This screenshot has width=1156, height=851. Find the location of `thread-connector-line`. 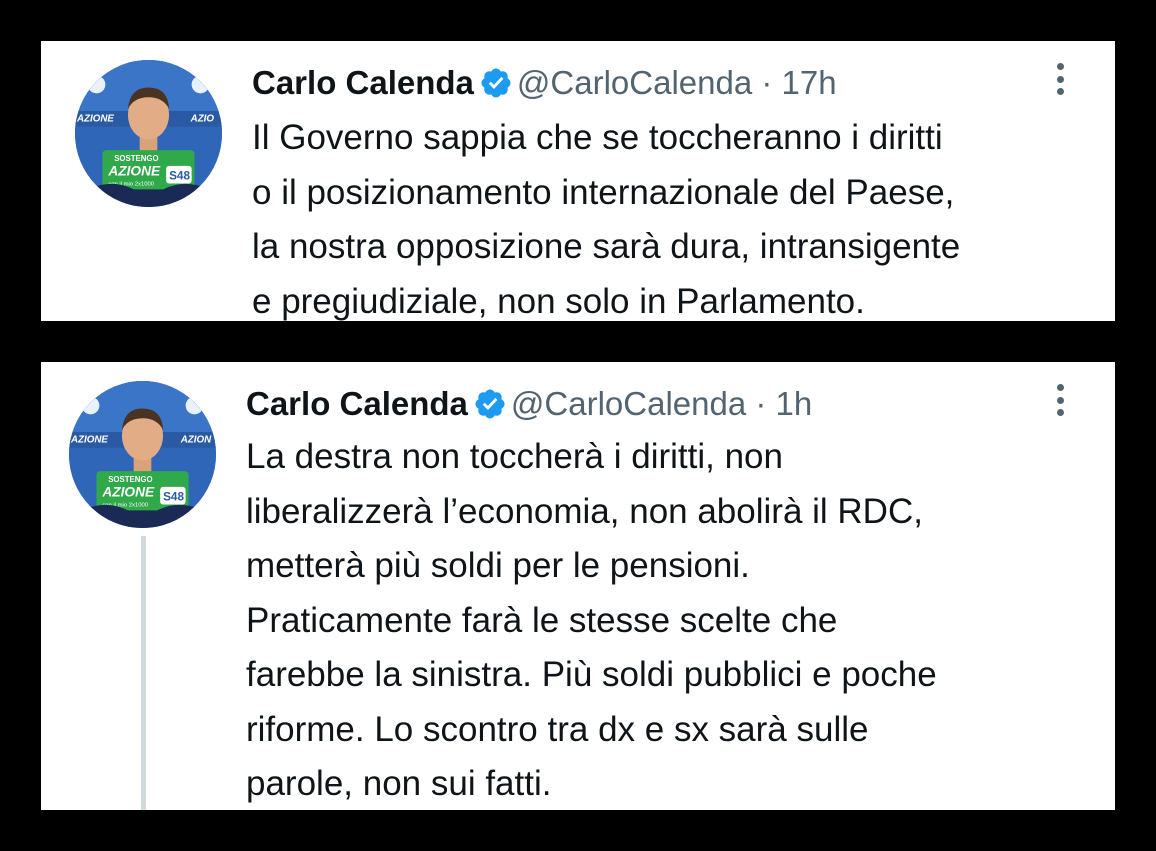

thread-connector-line is located at coordinates (143, 673).